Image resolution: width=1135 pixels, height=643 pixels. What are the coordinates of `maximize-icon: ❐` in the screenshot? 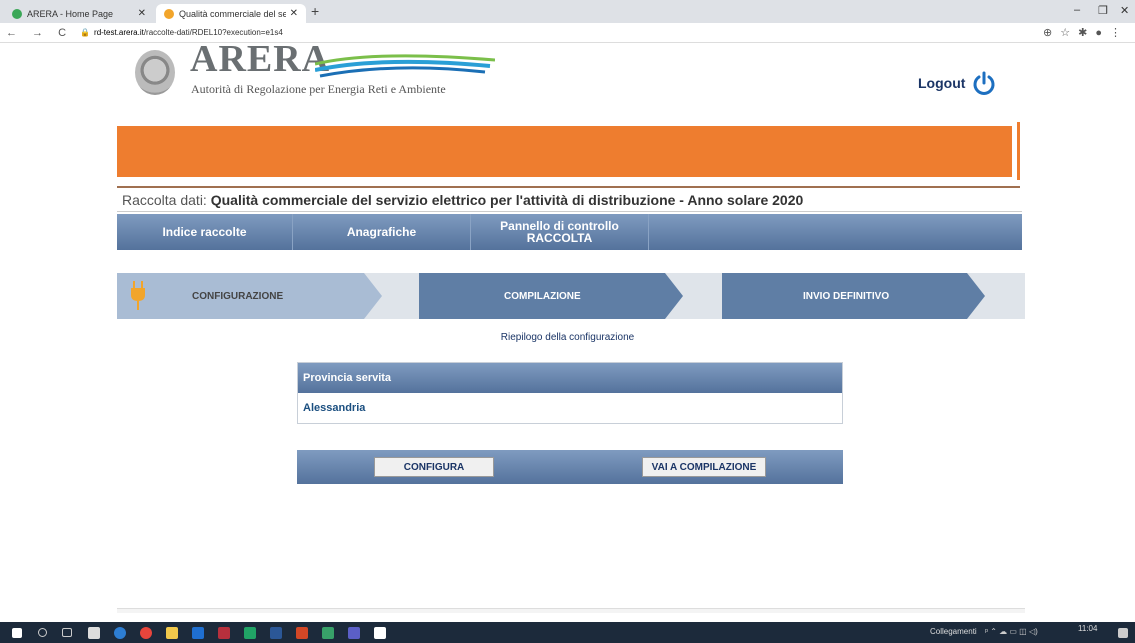 It's located at (1103, 10).